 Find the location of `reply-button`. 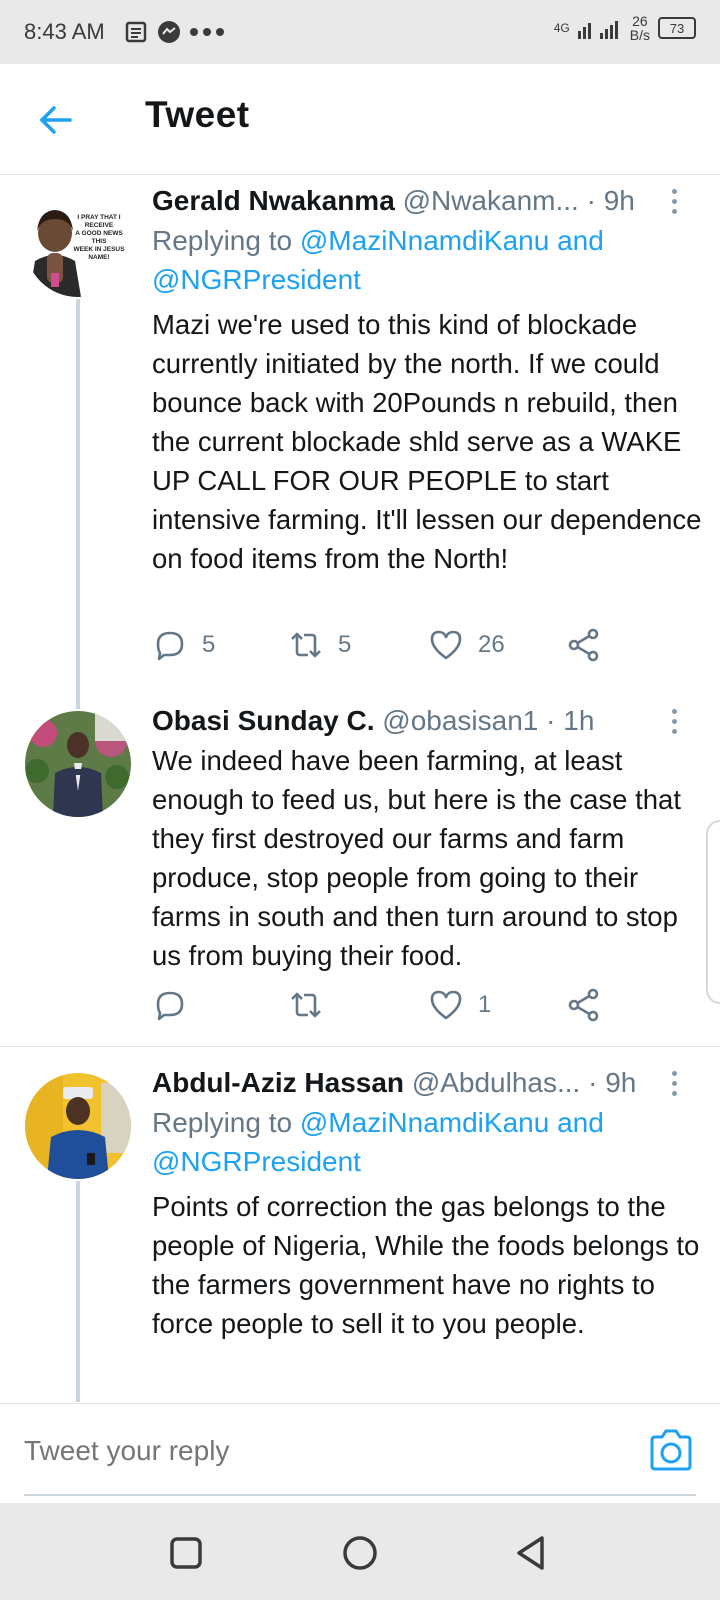

reply-button is located at coordinates (177, 1005).